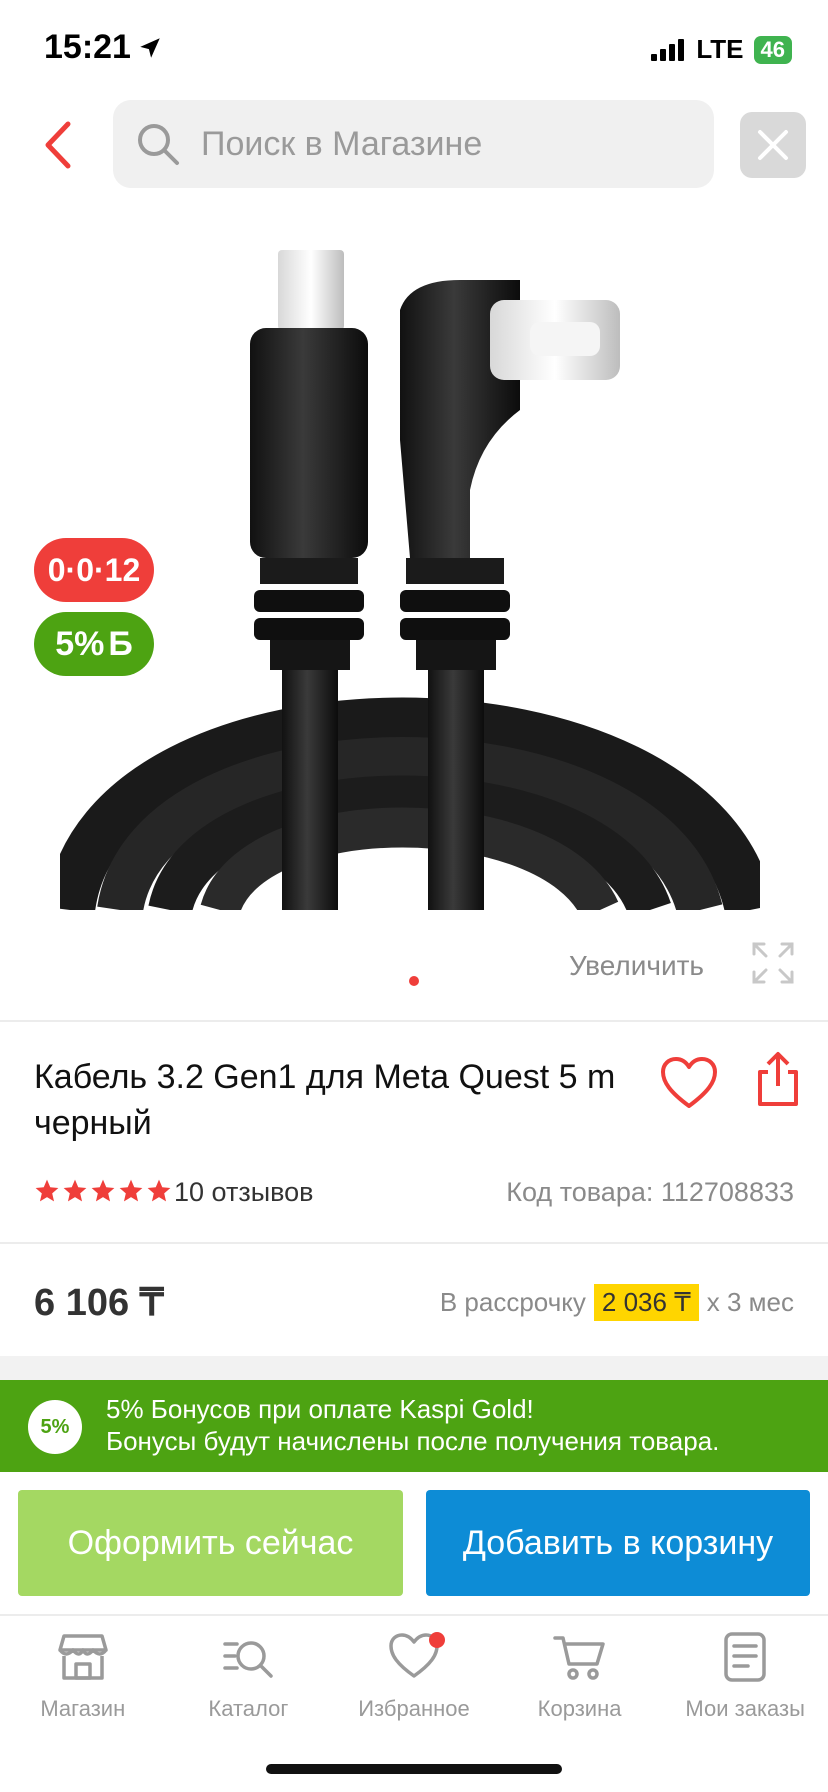 The image size is (828, 1792). I want to click on bonus-badge: 5% Б, so click(94, 644).